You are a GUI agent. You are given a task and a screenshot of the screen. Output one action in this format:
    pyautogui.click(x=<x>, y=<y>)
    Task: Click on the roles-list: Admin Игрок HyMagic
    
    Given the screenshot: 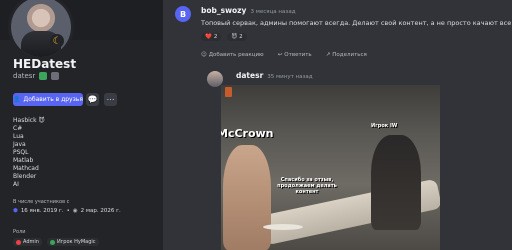 What is the action you would take?
    pyautogui.click(x=56, y=242)
    